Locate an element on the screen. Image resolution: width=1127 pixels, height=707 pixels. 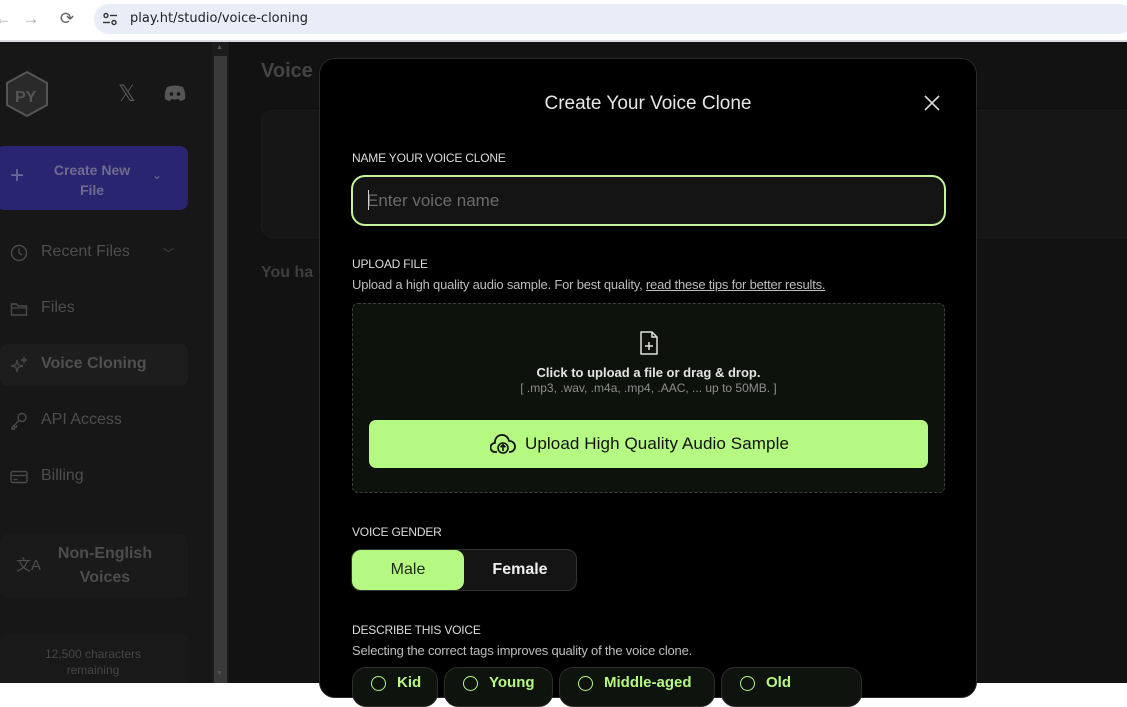
sidebar-scrollbar: ▲ ▼ is located at coordinates (220, 362).